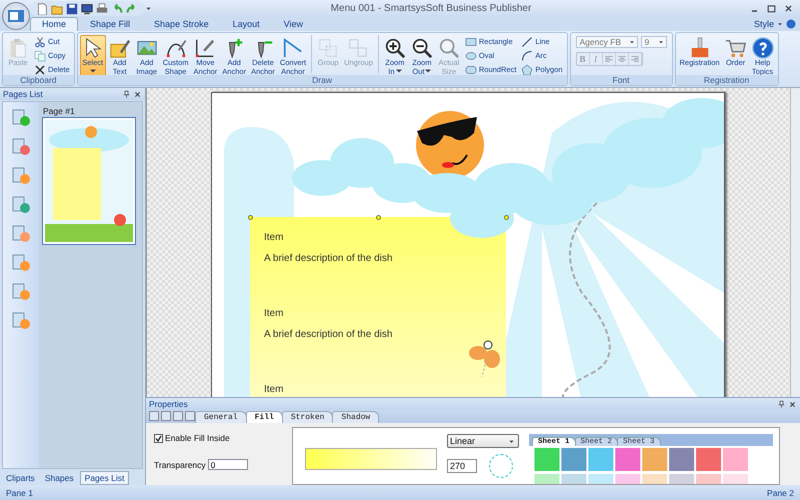 This screenshot has width=800, height=500. What do you see at coordinates (205, 48) in the screenshot?
I see `pen-corner-icon` at bounding box center [205, 48].